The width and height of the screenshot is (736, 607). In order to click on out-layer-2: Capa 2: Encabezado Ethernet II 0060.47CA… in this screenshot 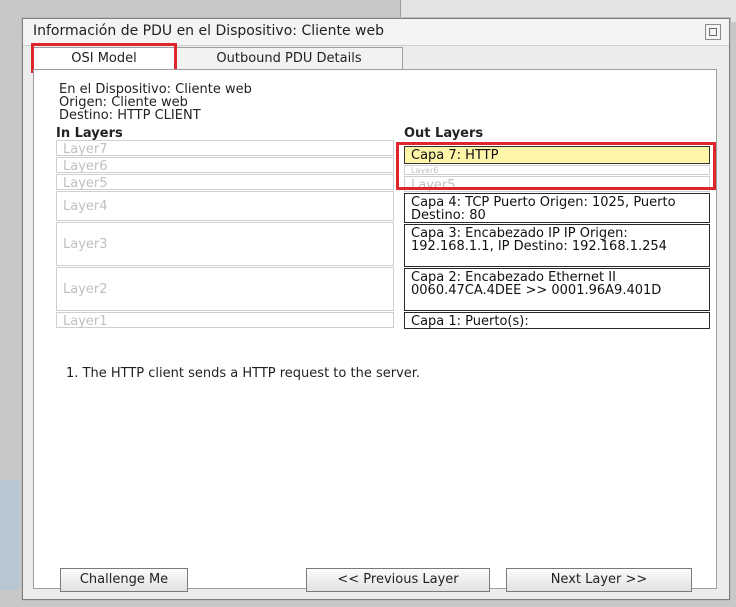, I will do `click(557, 289)`.